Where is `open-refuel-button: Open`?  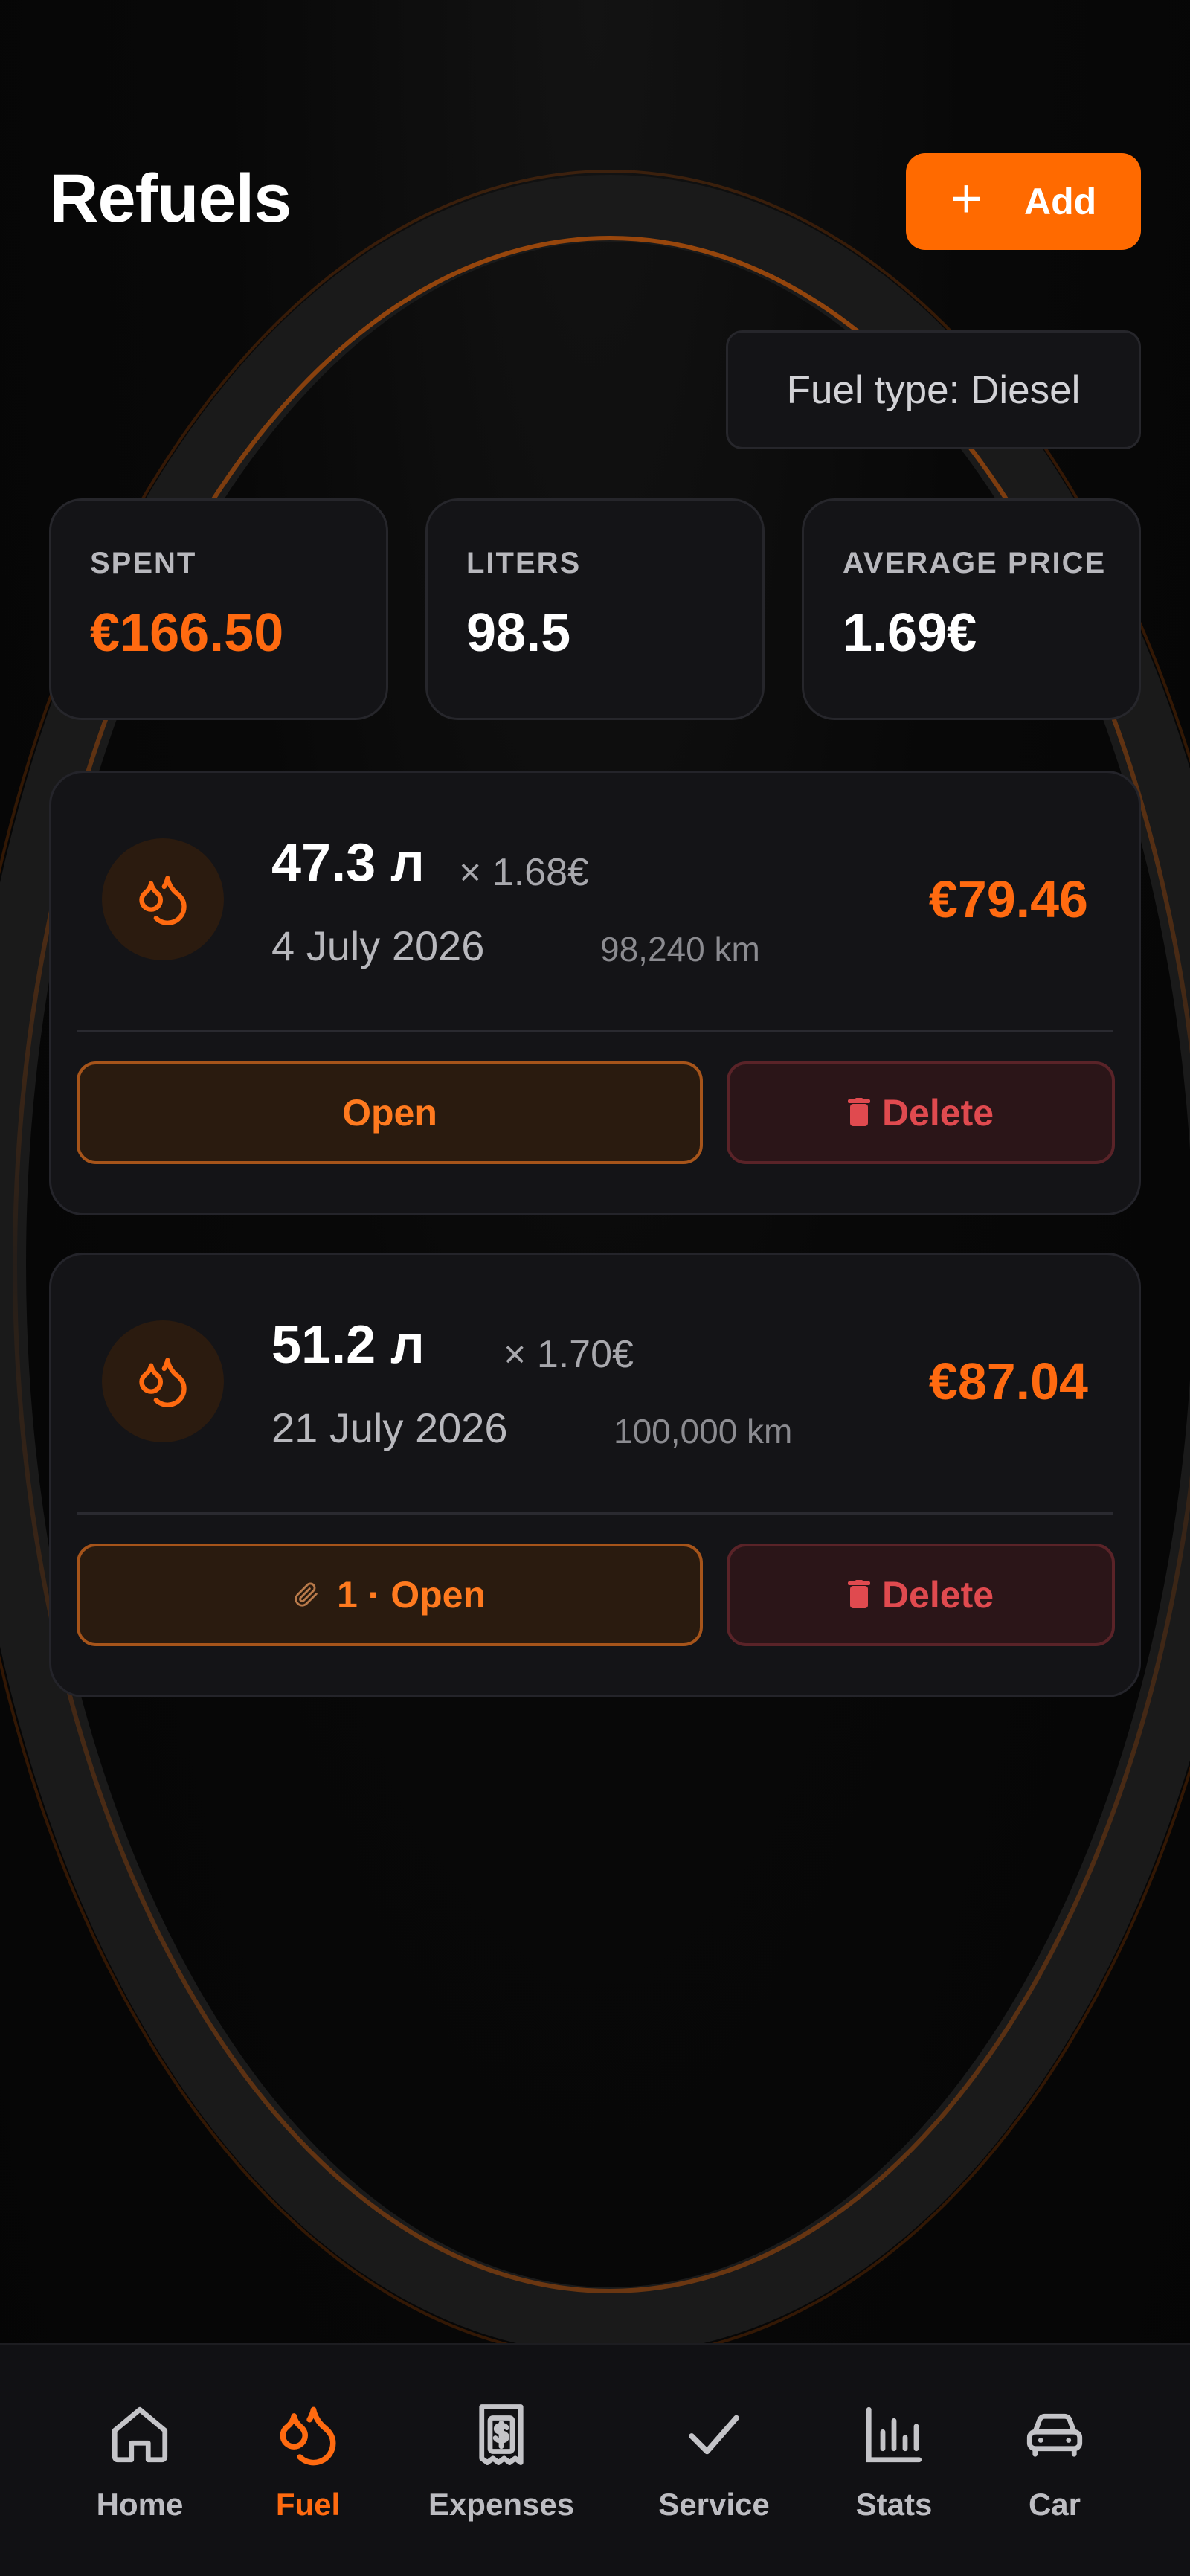
open-refuel-button: Open is located at coordinates (390, 1112).